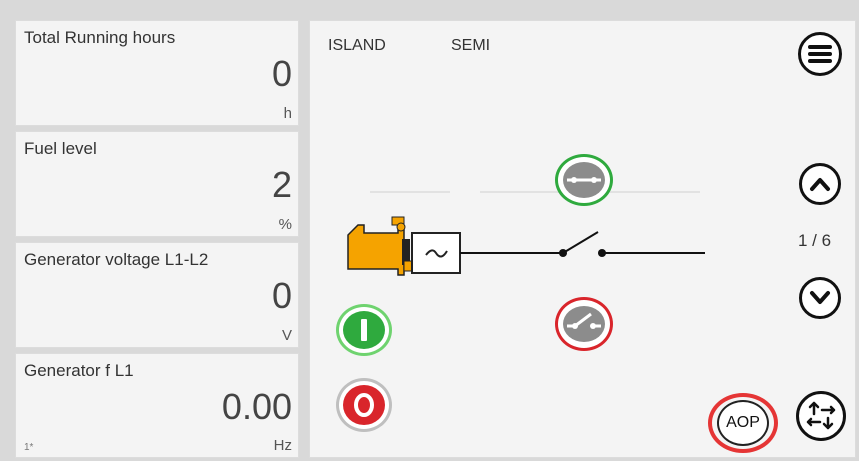  Describe the element at coordinates (287, 113) in the screenshot. I see `tile-unit: h` at that location.